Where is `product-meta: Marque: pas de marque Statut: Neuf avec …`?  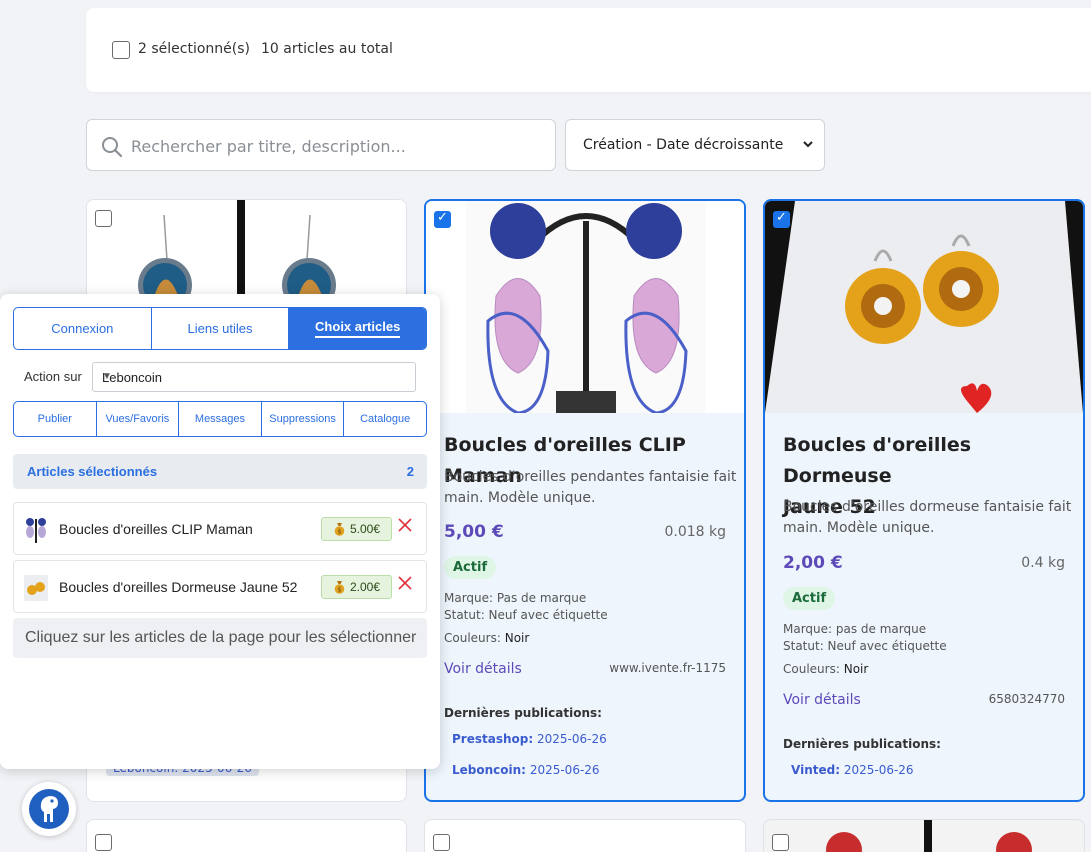
product-meta: Marque: pas de marque Statut: Neuf avec … is located at coordinates (865, 637).